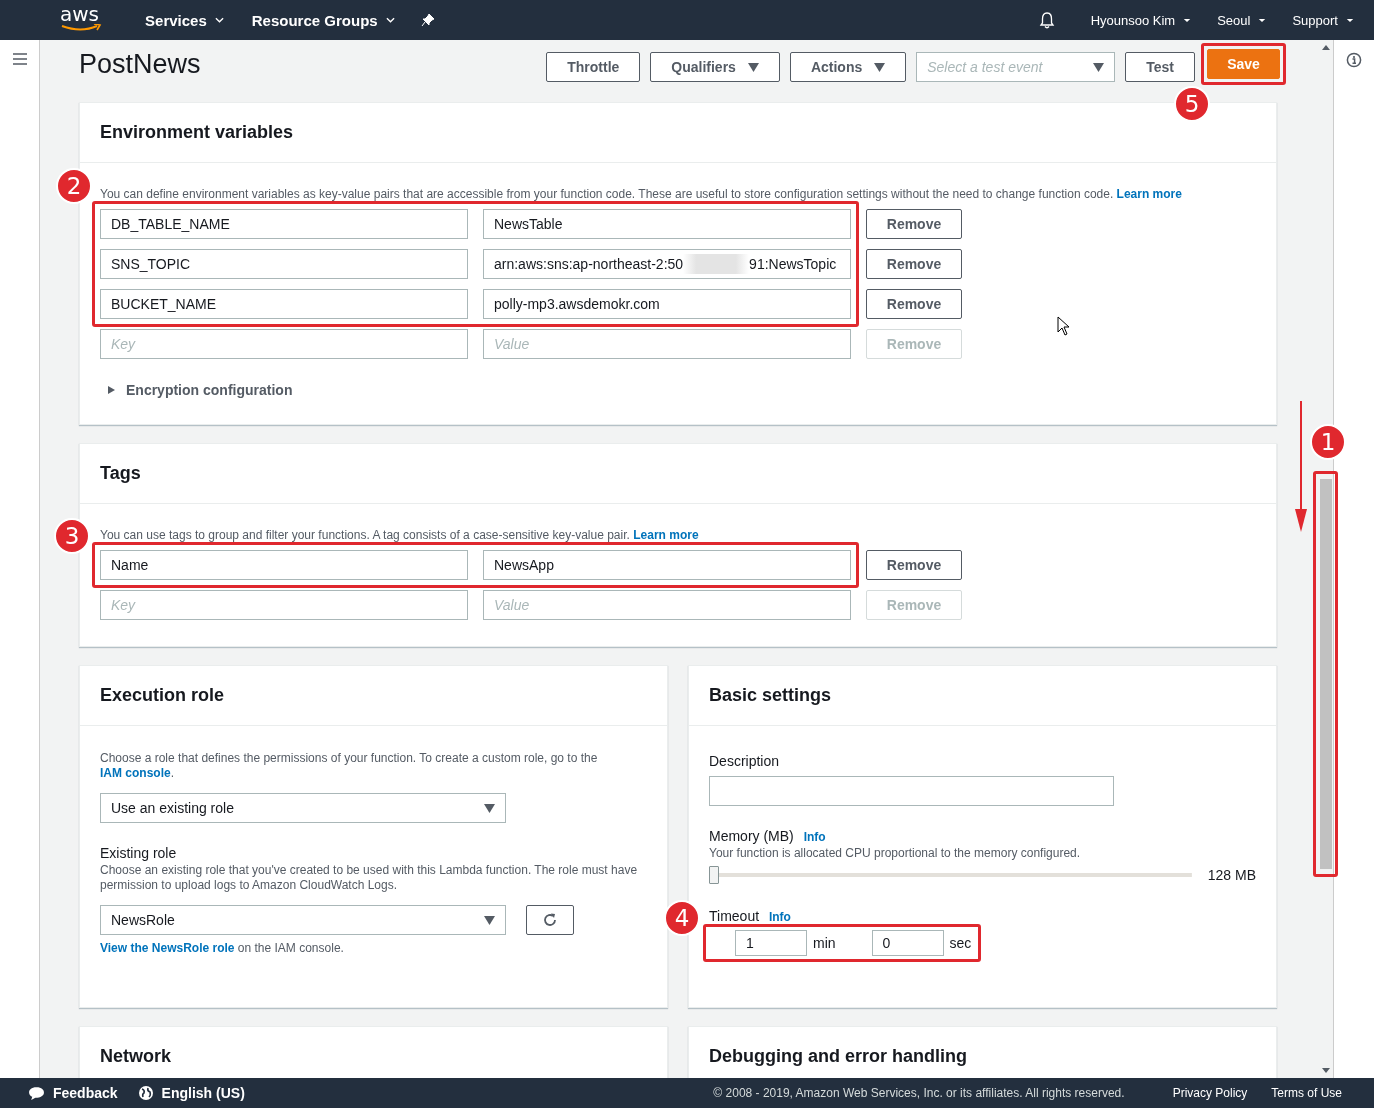 Image resolution: width=1374 pixels, height=1108 pixels. What do you see at coordinates (919, 1093) in the screenshot?
I see `copyright-text: © 2008 - 2019, Amazon Web Services, Inc. or its affiliates. All rights reserved.` at bounding box center [919, 1093].